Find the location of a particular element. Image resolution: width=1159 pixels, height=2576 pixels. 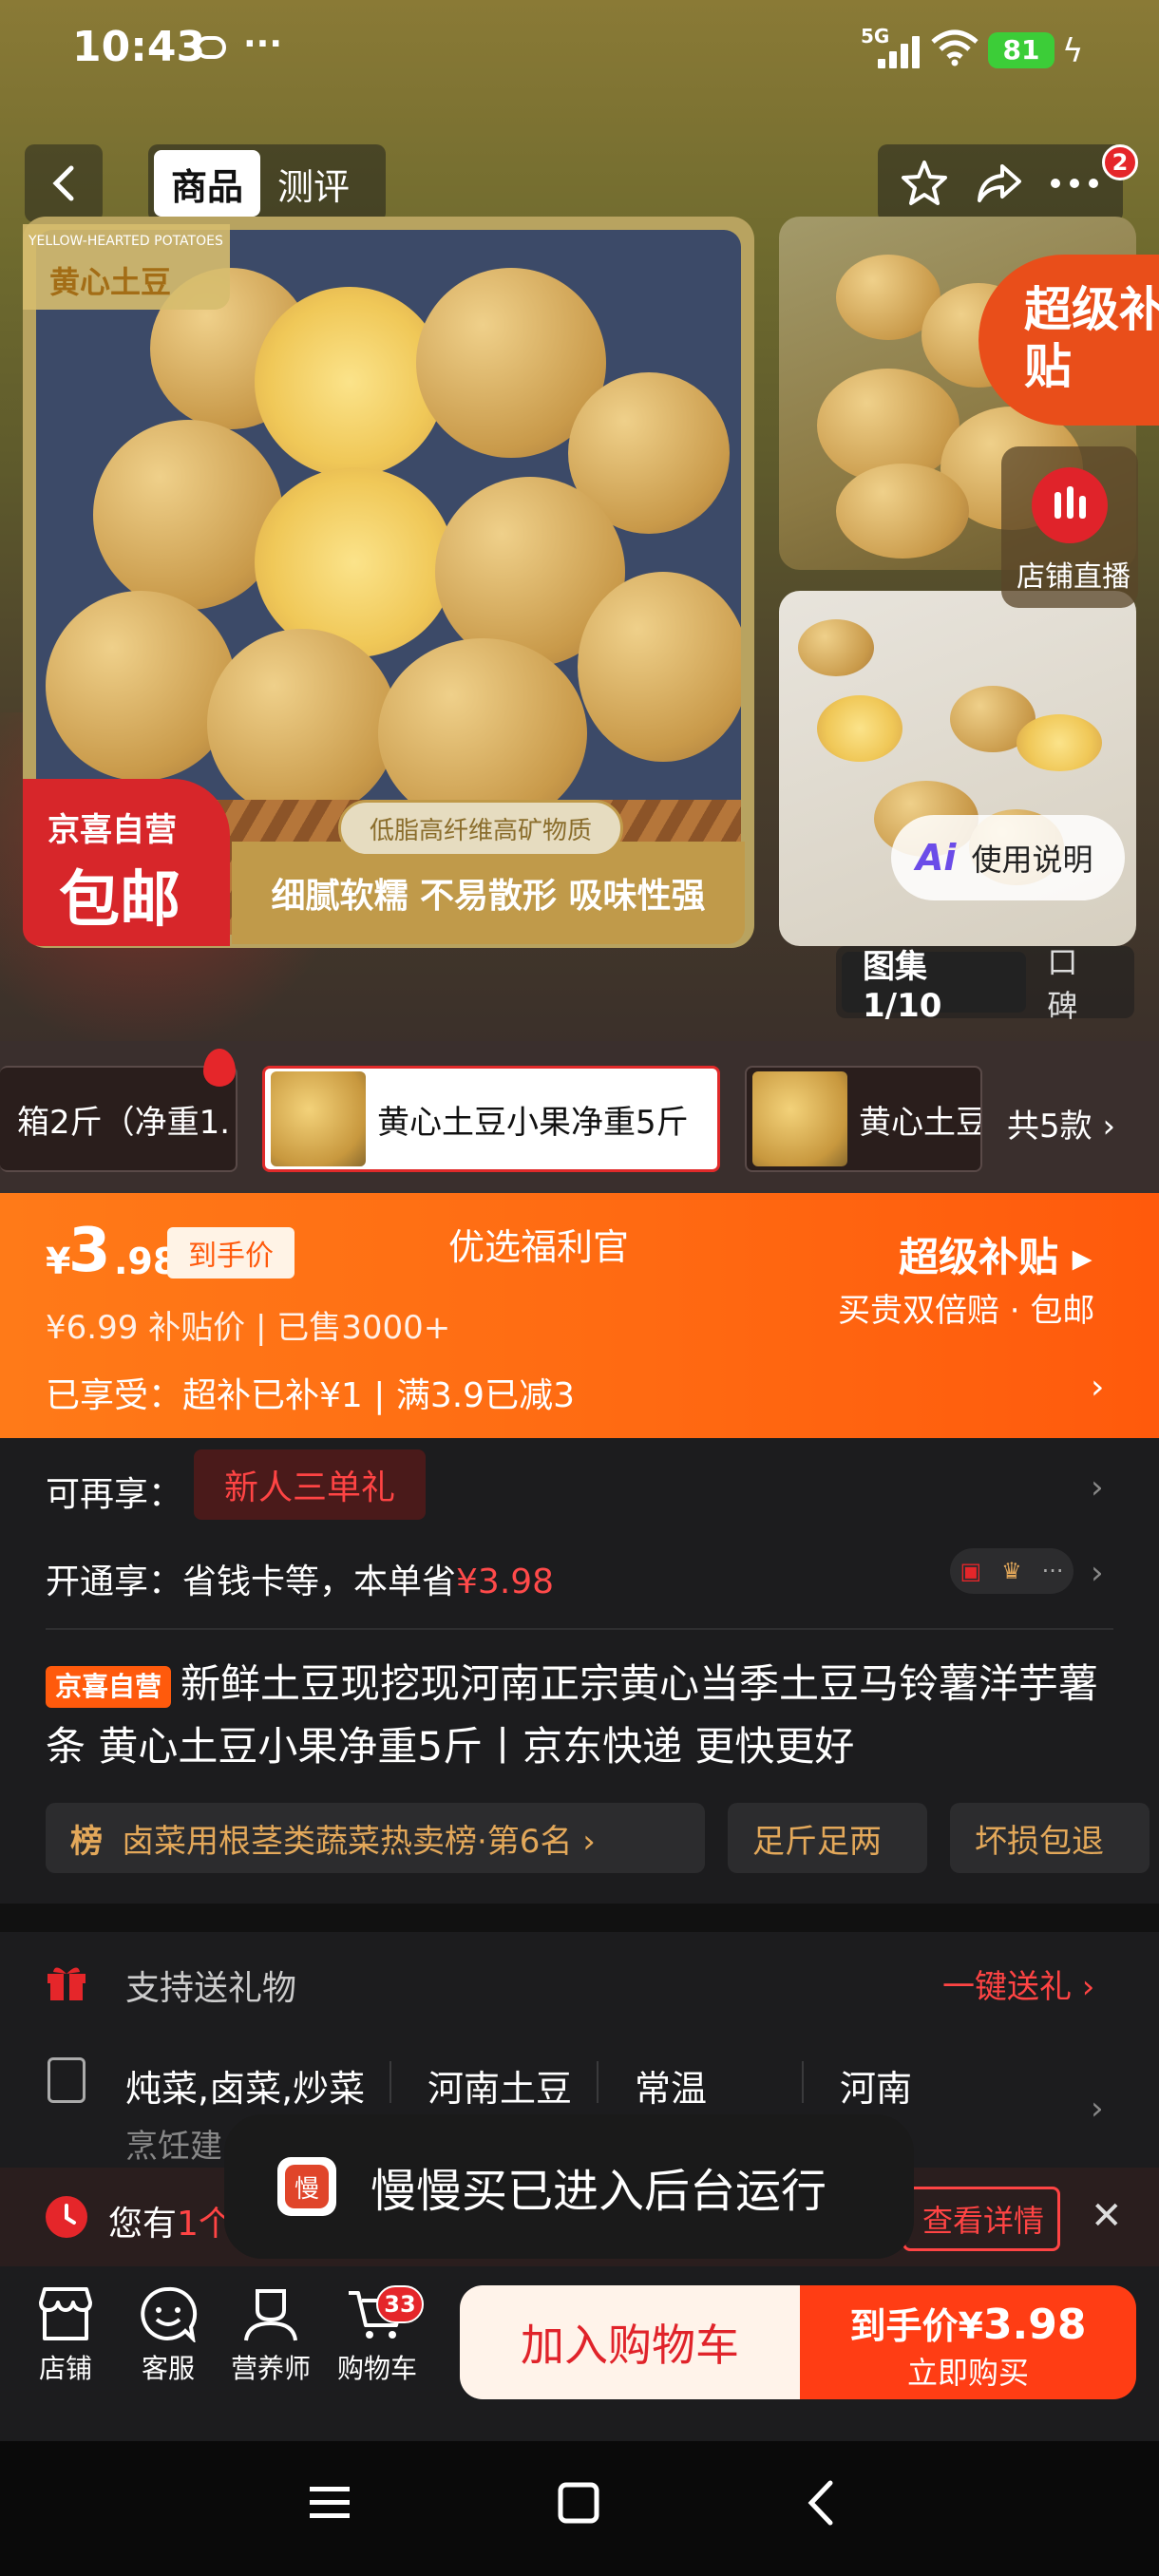

battery-indicator: 81 is located at coordinates (1021, 50).